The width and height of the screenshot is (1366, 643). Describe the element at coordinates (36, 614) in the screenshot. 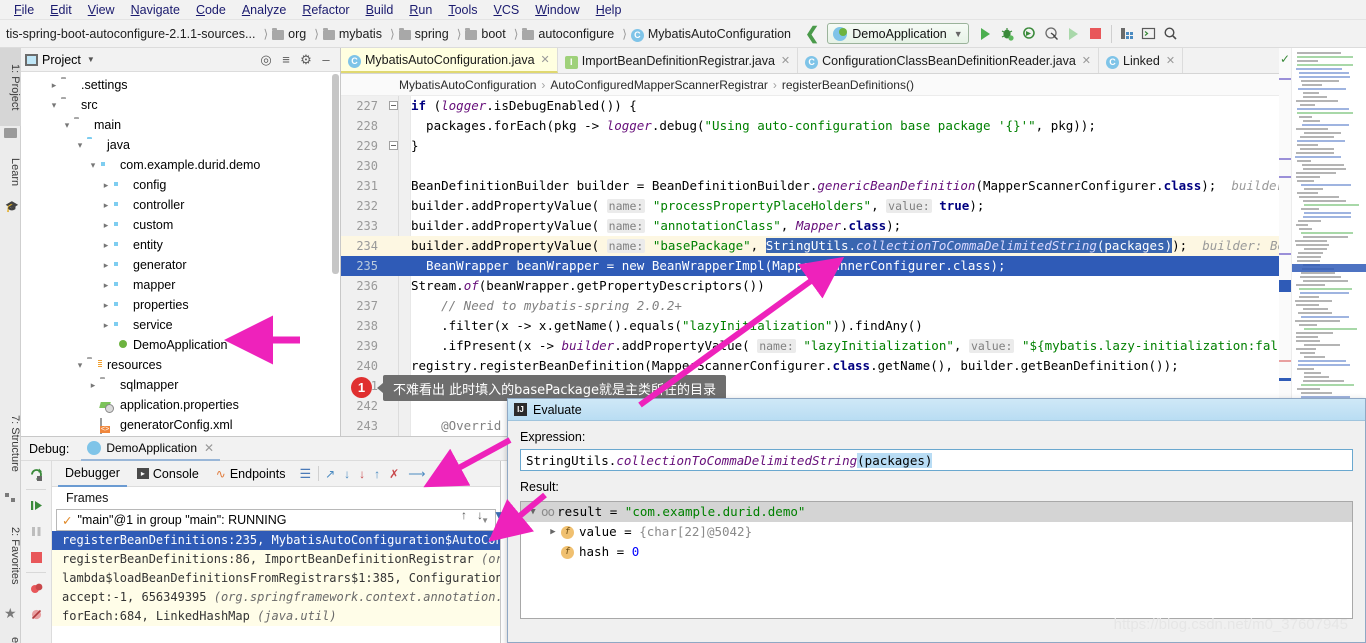

I see `mute-breakpoints-icon` at that location.